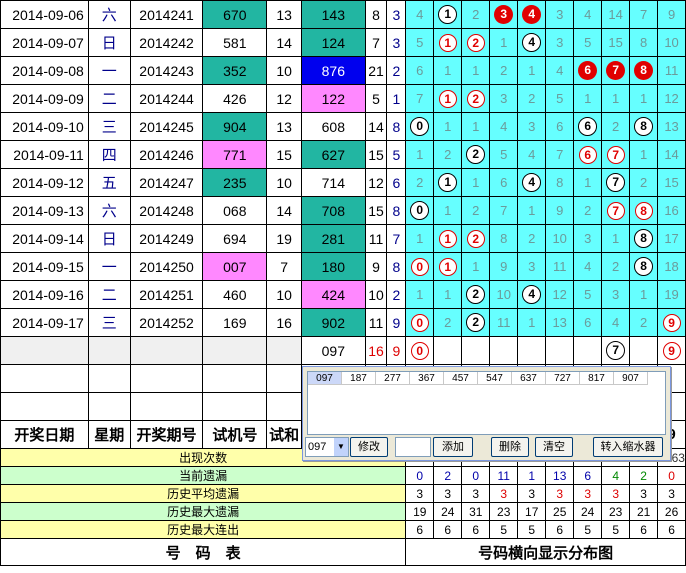 The image size is (686, 573). I want to click on distribution-cell: 9, so click(560, 210).